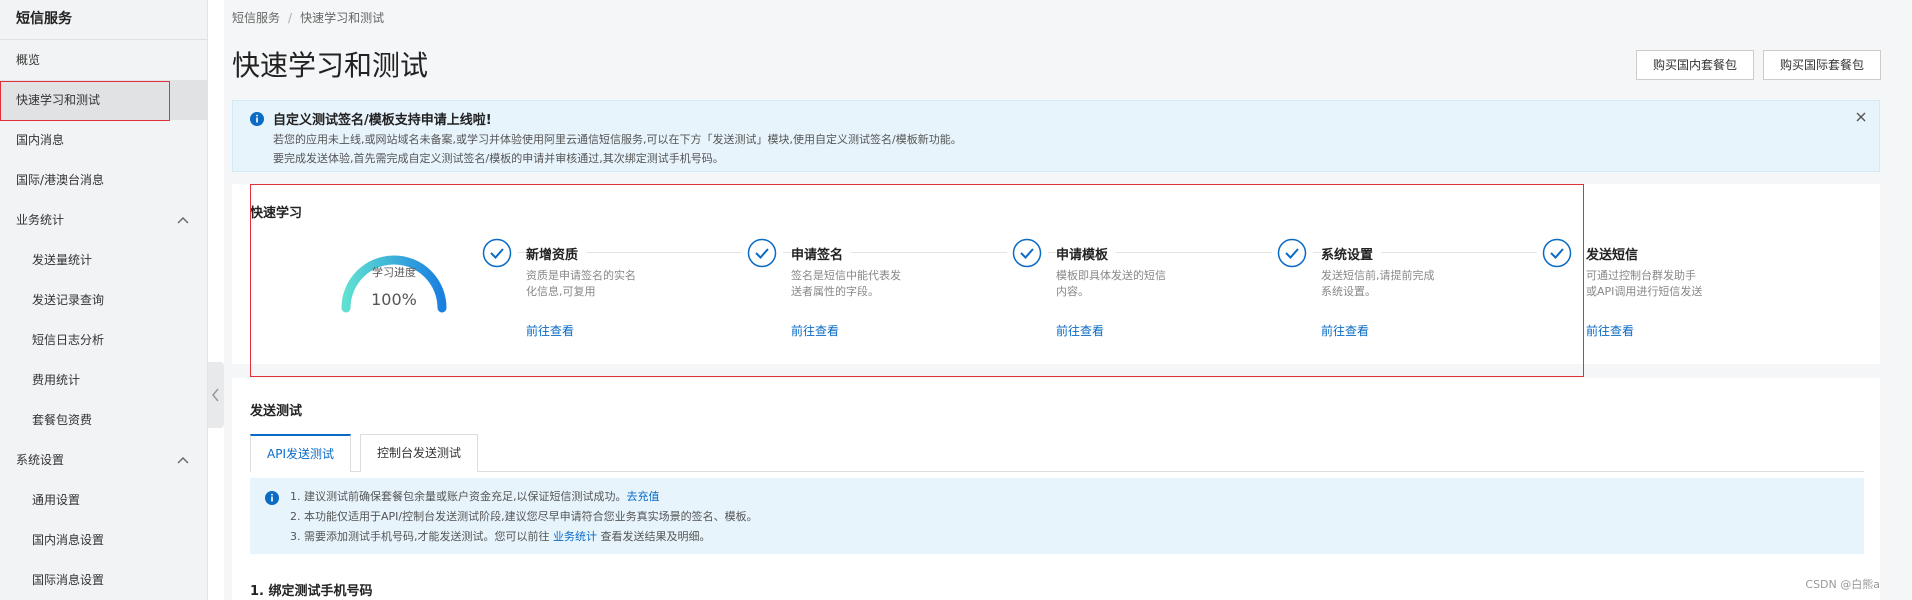 The width and height of the screenshot is (1912, 600). I want to click on sidebar-item-label: 国内消息设置, so click(68, 540).